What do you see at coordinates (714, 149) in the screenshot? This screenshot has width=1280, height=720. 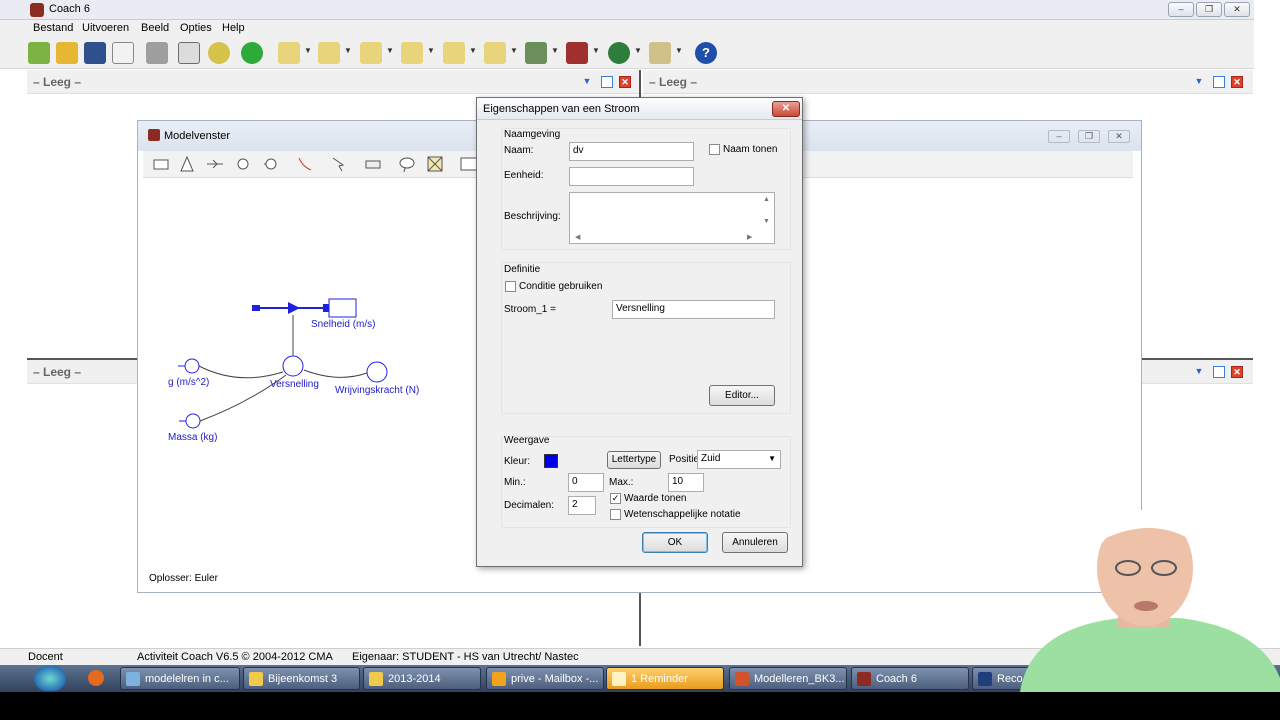 I see `naam-tonen-checkbox` at bounding box center [714, 149].